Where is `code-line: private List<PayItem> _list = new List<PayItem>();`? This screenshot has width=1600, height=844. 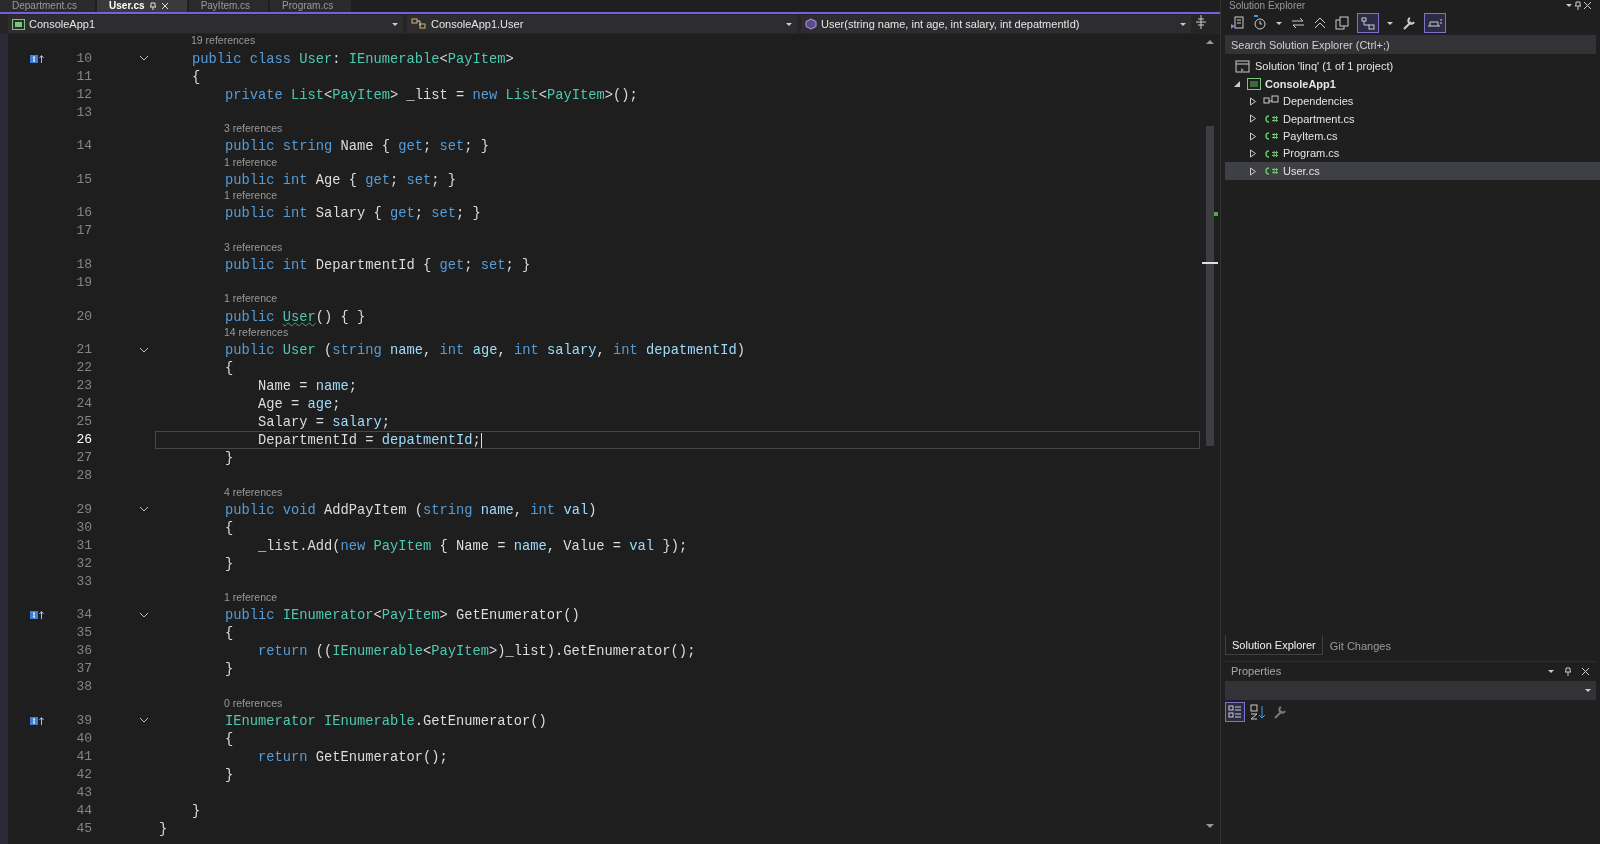 code-line: private List<PayItem> _list = new List<PayItem>(); is located at coordinates (431, 95).